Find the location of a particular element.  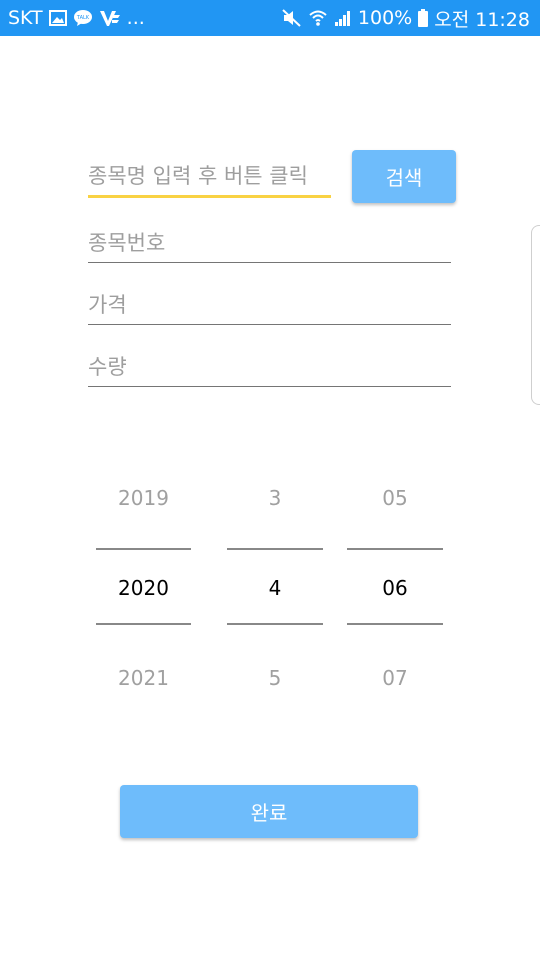

year-divider-top is located at coordinates (143, 549).